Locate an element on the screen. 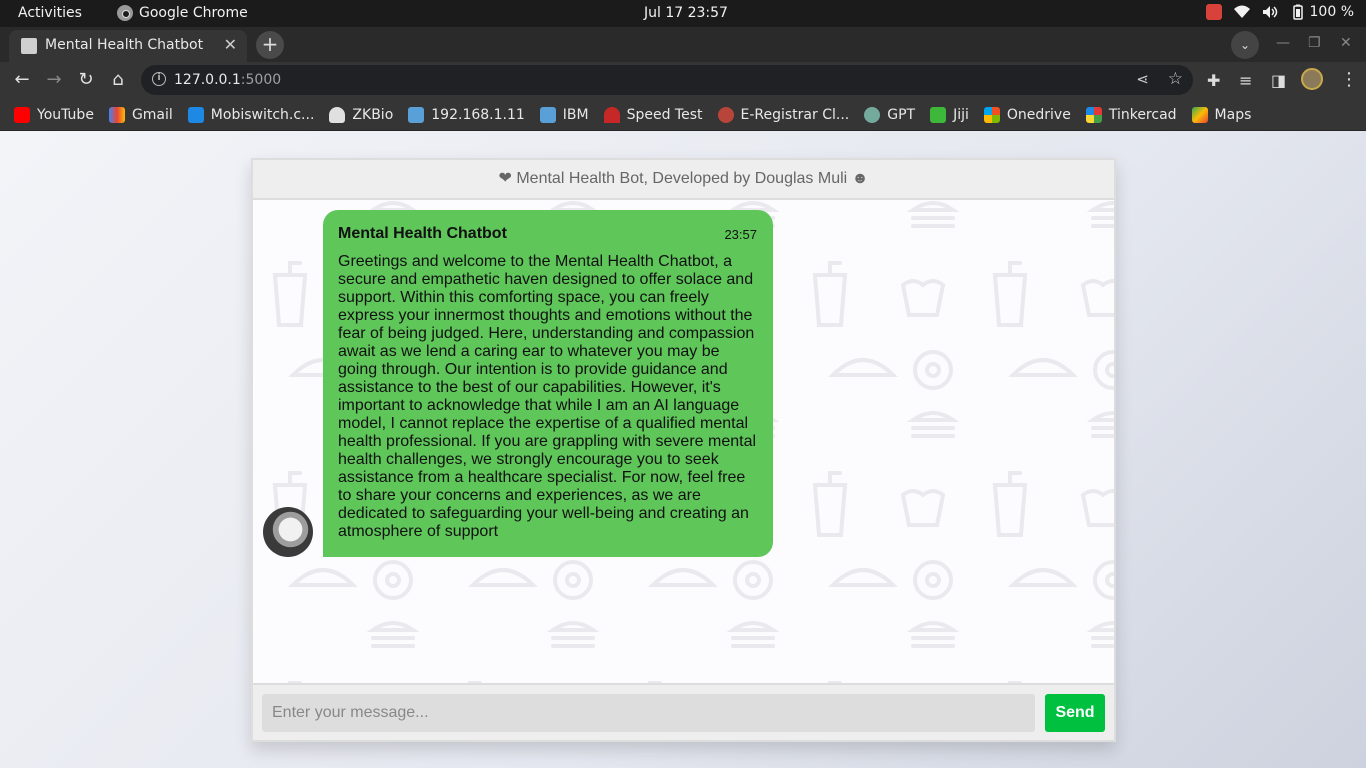  bookmark-zkbio: ZKBio is located at coordinates (361, 114).